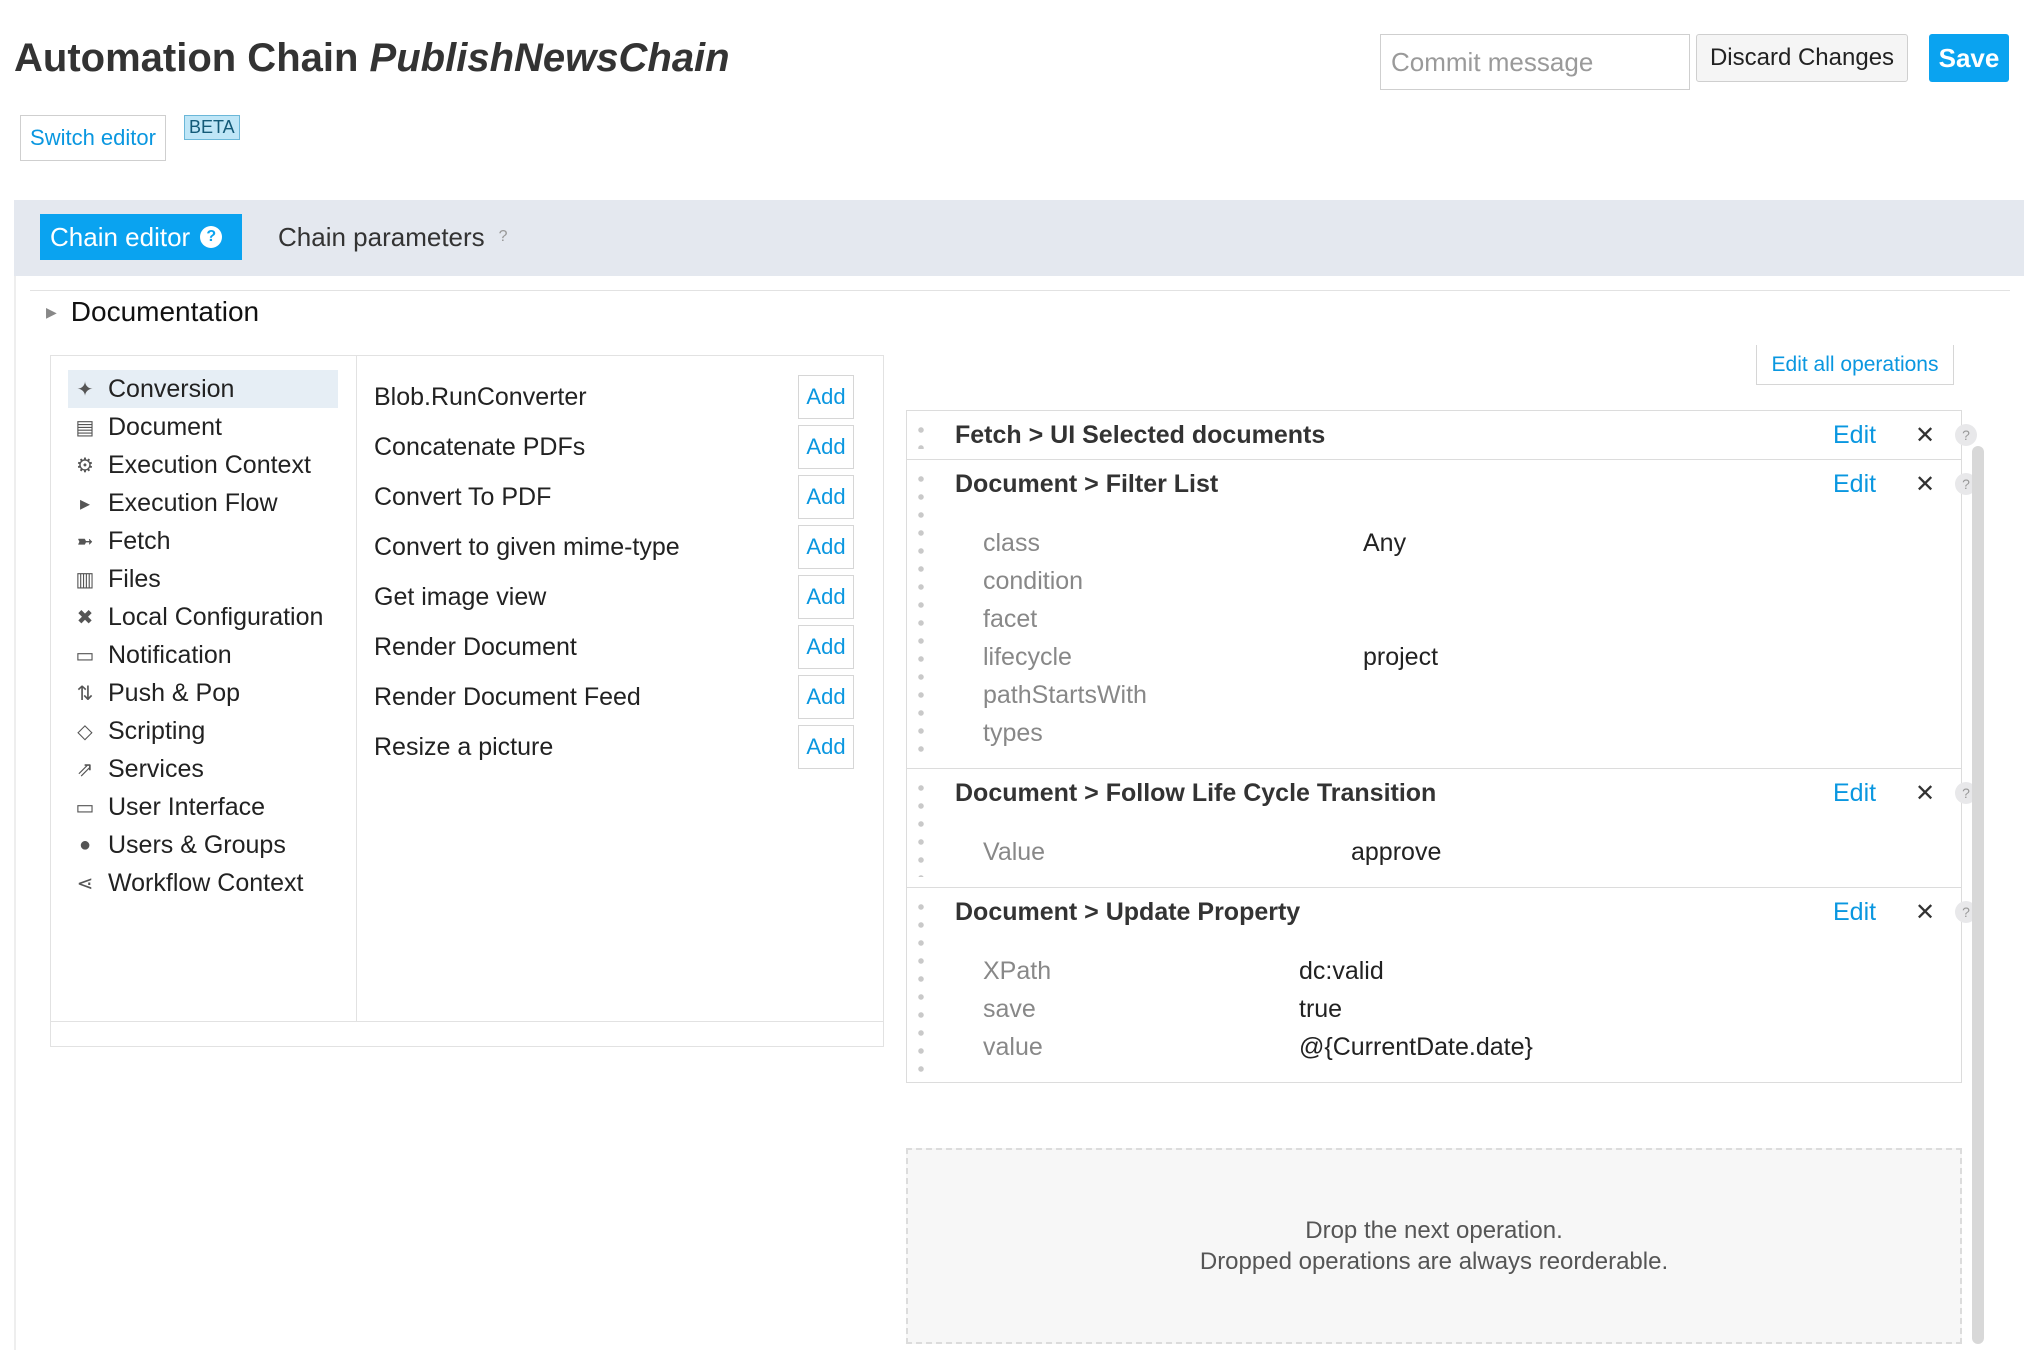 The width and height of the screenshot is (2024, 1350). Describe the element at coordinates (212, 127) in the screenshot. I see `beta-badge: BETA` at that location.